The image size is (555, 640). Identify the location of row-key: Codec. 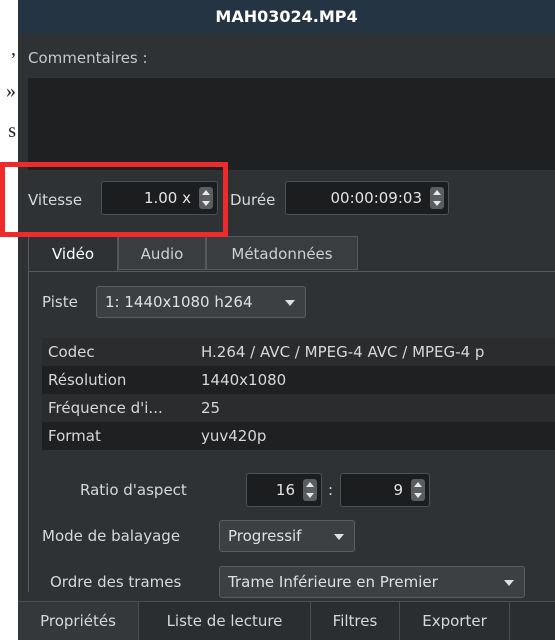
(71, 352).